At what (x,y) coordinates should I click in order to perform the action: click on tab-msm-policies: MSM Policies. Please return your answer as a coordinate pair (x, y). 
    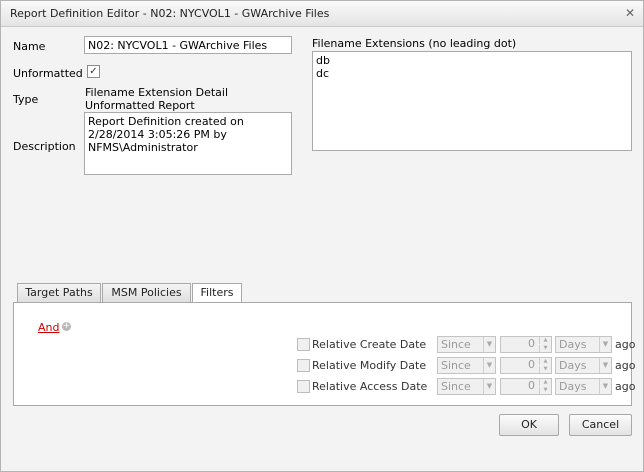
    Looking at the image, I should click on (146, 293).